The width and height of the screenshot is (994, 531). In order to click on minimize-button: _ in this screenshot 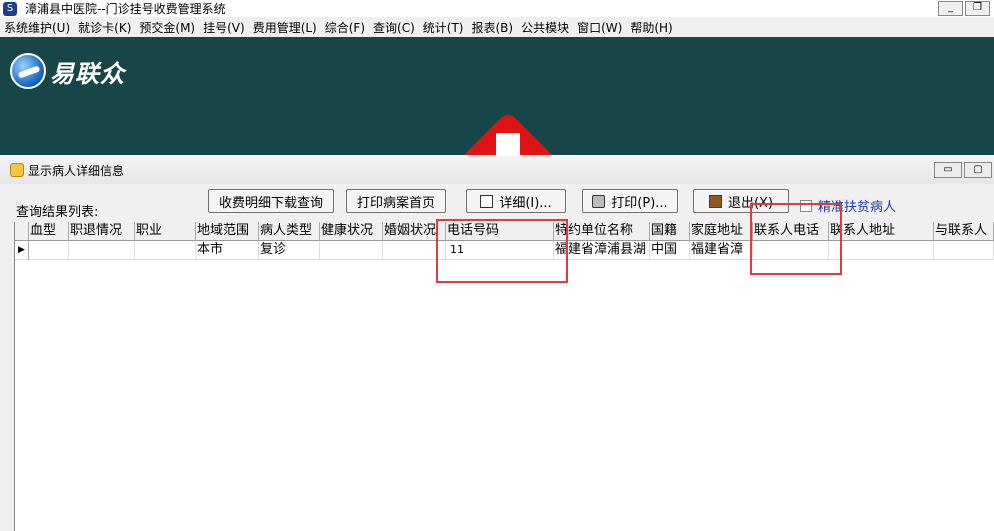, I will do `click(950, 8)`.